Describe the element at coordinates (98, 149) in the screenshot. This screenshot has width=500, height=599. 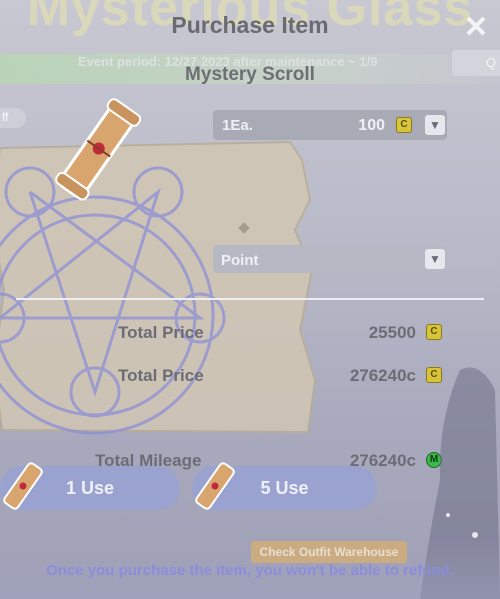
I see `mystery-scroll-icon` at that location.